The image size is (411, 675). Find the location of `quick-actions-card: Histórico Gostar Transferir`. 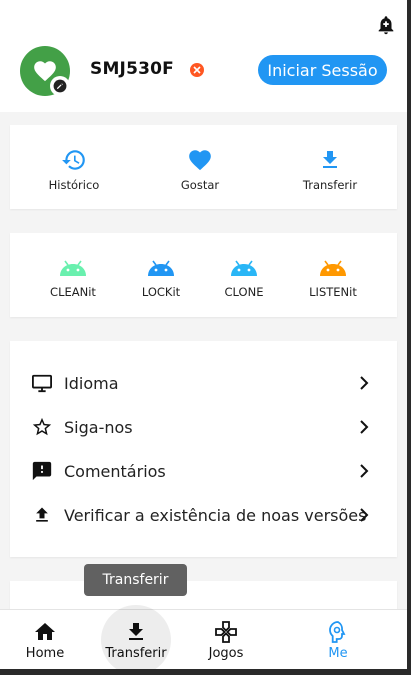

quick-actions-card: Histórico Gostar Transferir is located at coordinates (203, 167).